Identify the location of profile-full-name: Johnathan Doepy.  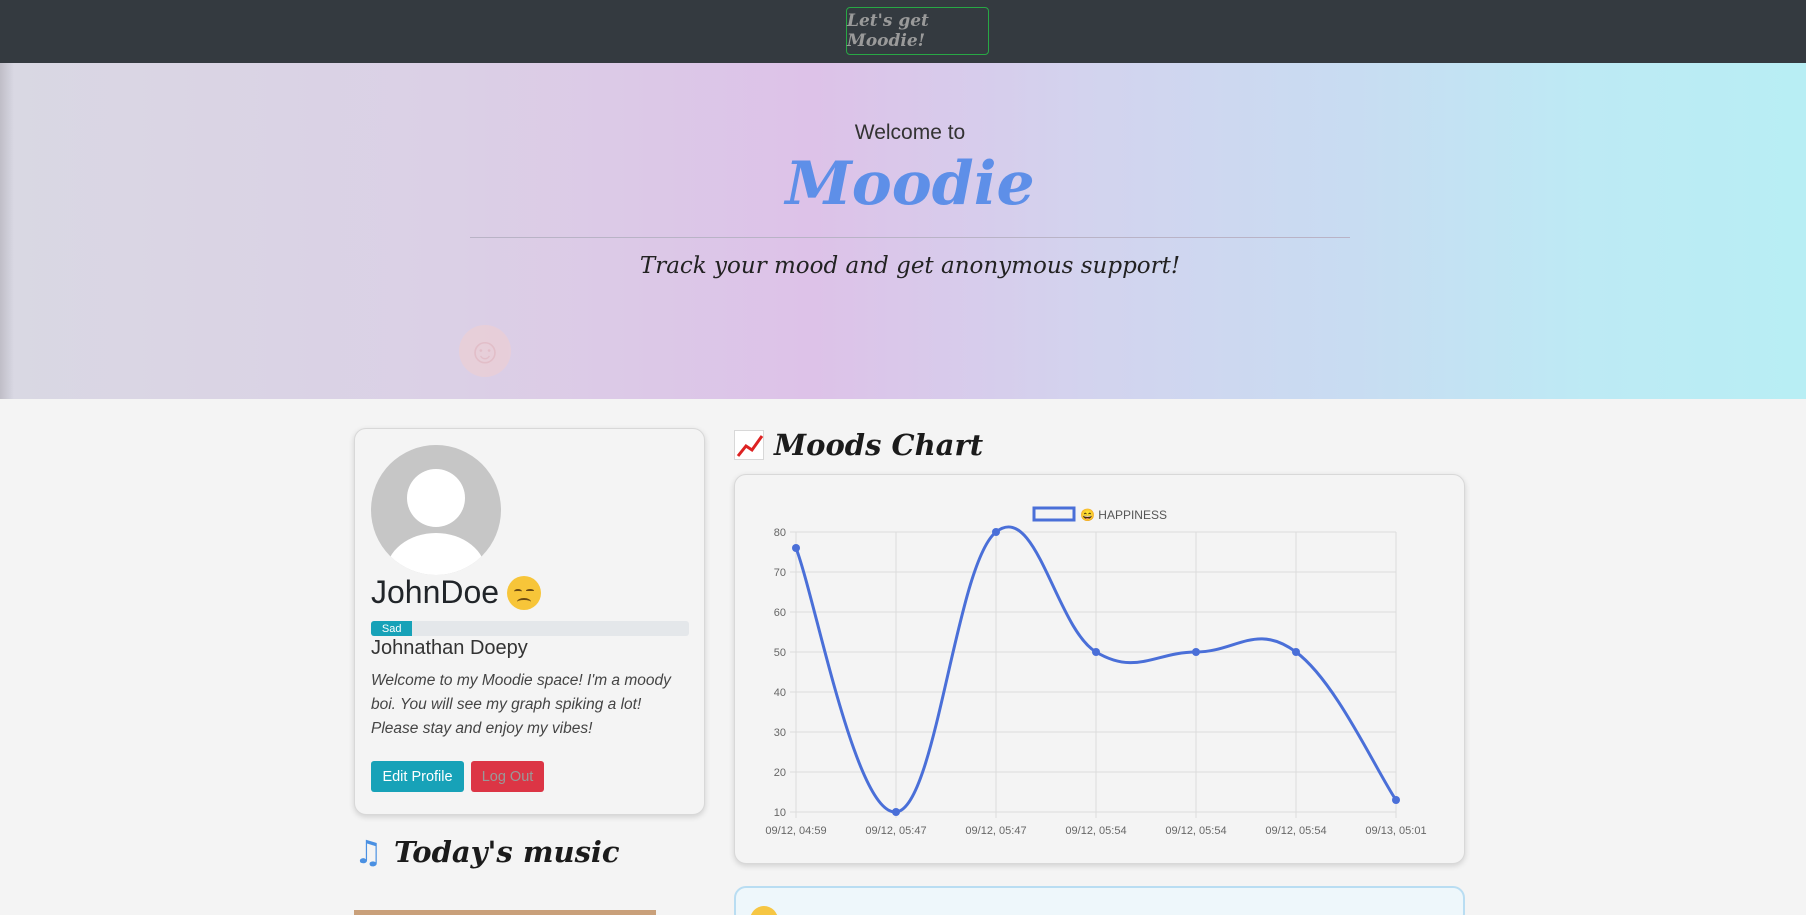
(449, 648).